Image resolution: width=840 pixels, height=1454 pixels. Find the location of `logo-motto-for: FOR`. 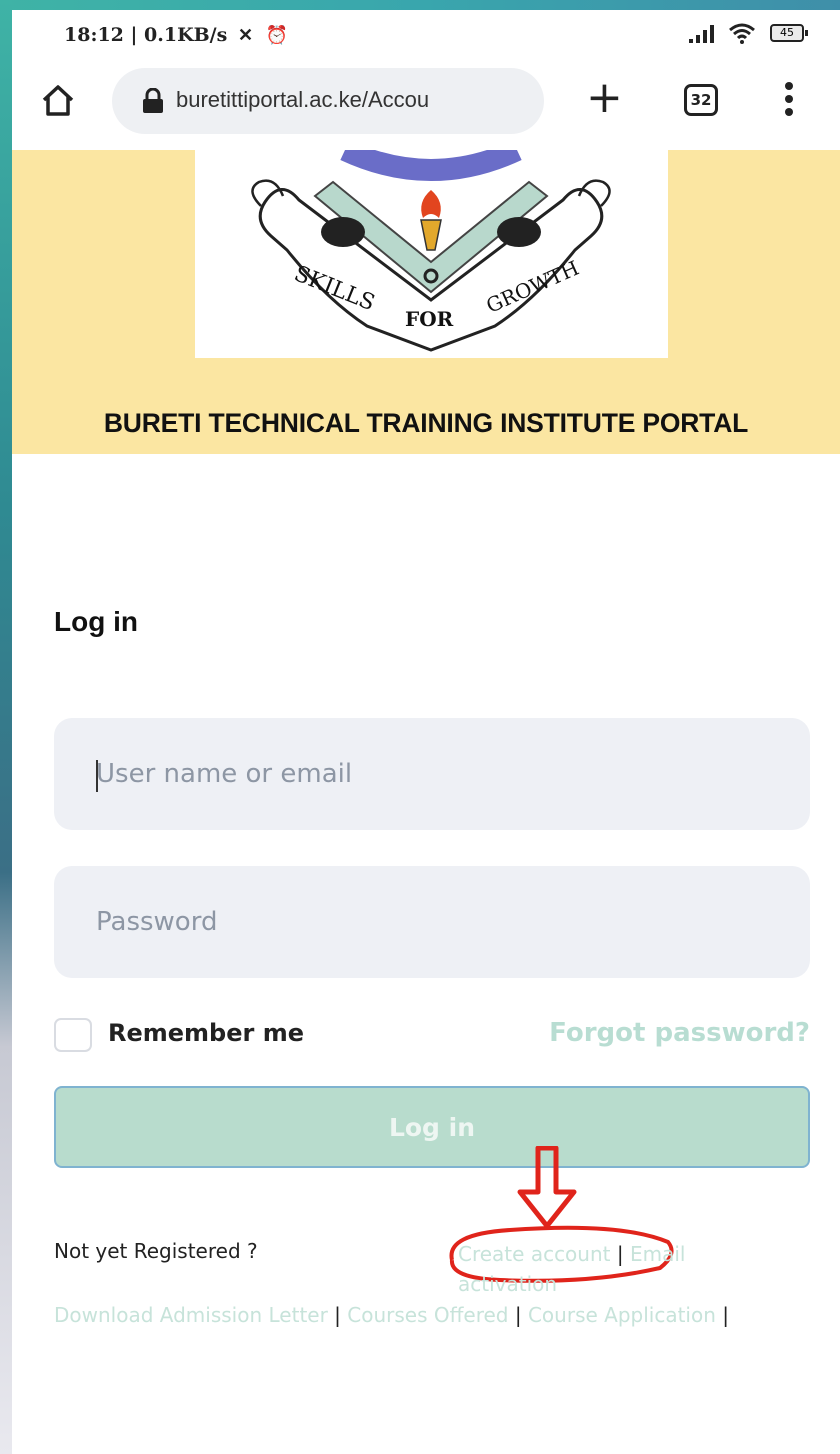

logo-motto-for: FOR is located at coordinates (429, 319).